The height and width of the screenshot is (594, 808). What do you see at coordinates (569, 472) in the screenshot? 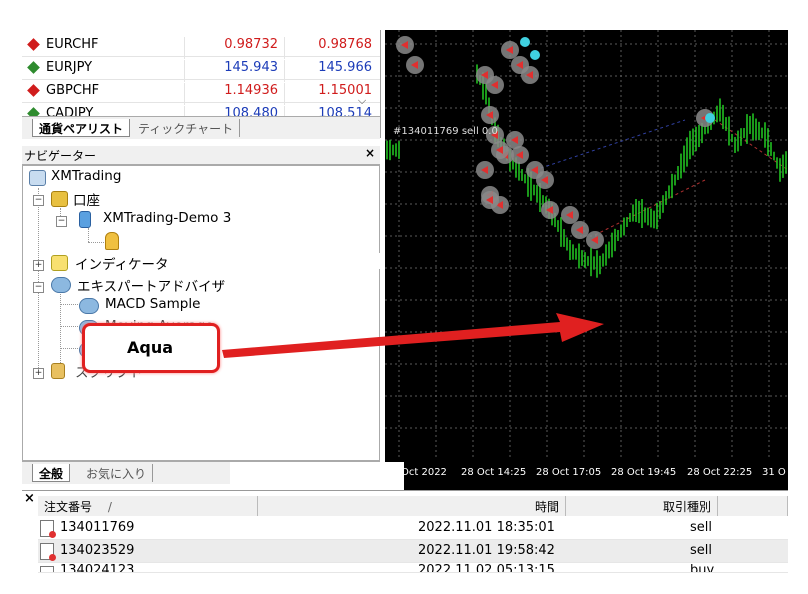
I see `time-label: 28 Oct 17:05` at bounding box center [569, 472].